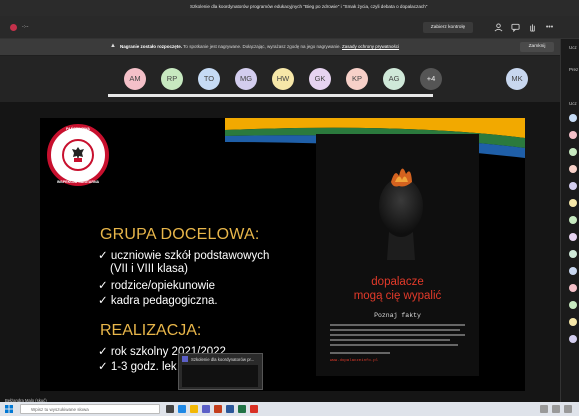 Image resolution: width=579 pixels, height=416 pixels. I want to click on panel-section-label: Prez, so click(574, 69).